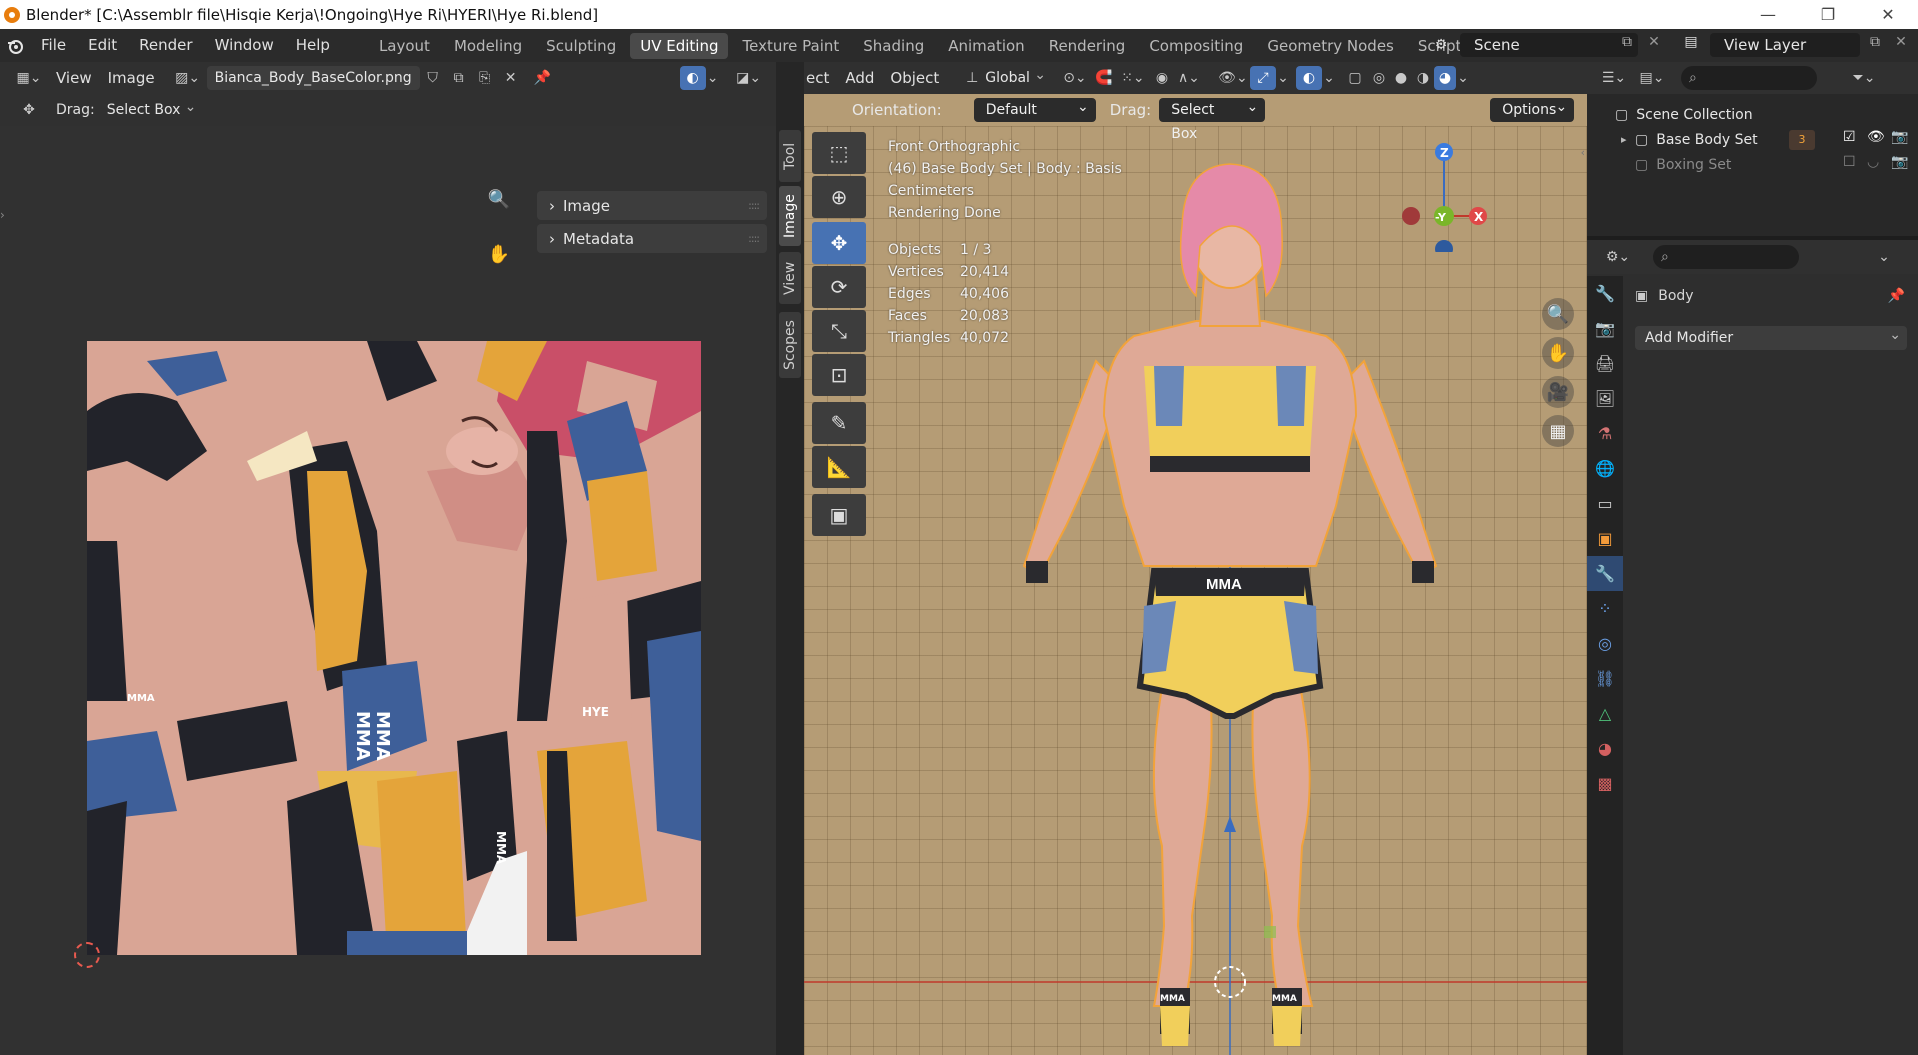 This screenshot has width=1918, height=1055. What do you see at coordinates (404, 46) in the screenshot?
I see `tab-layout: Layout` at bounding box center [404, 46].